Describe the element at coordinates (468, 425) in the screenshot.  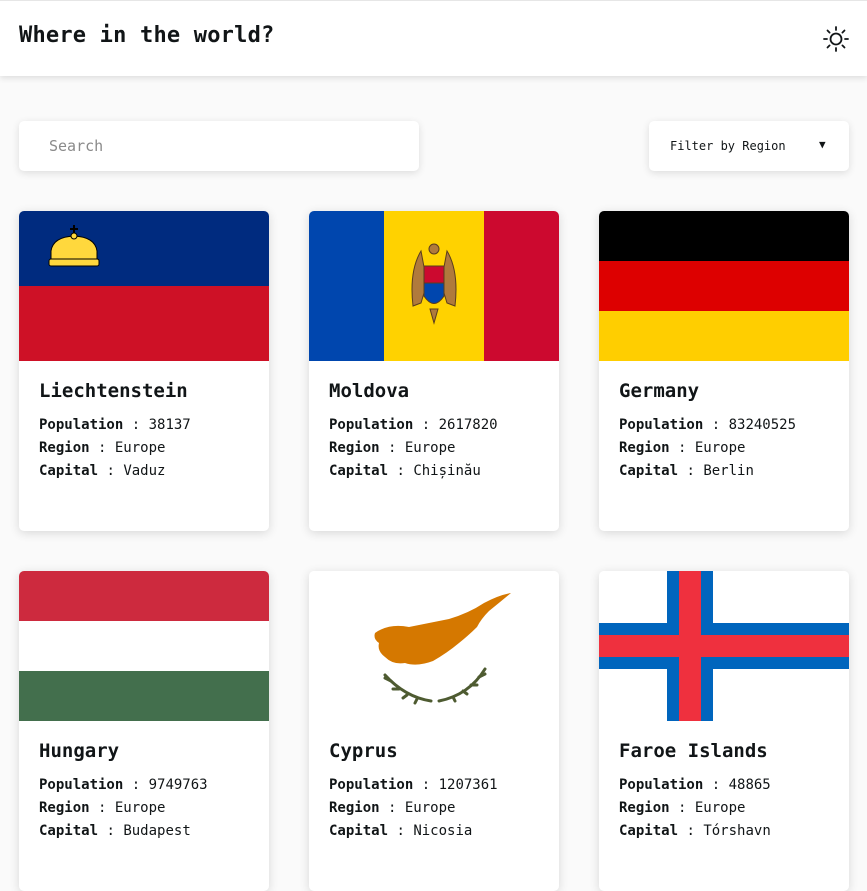
I see `population-value: 2617820` at that location.